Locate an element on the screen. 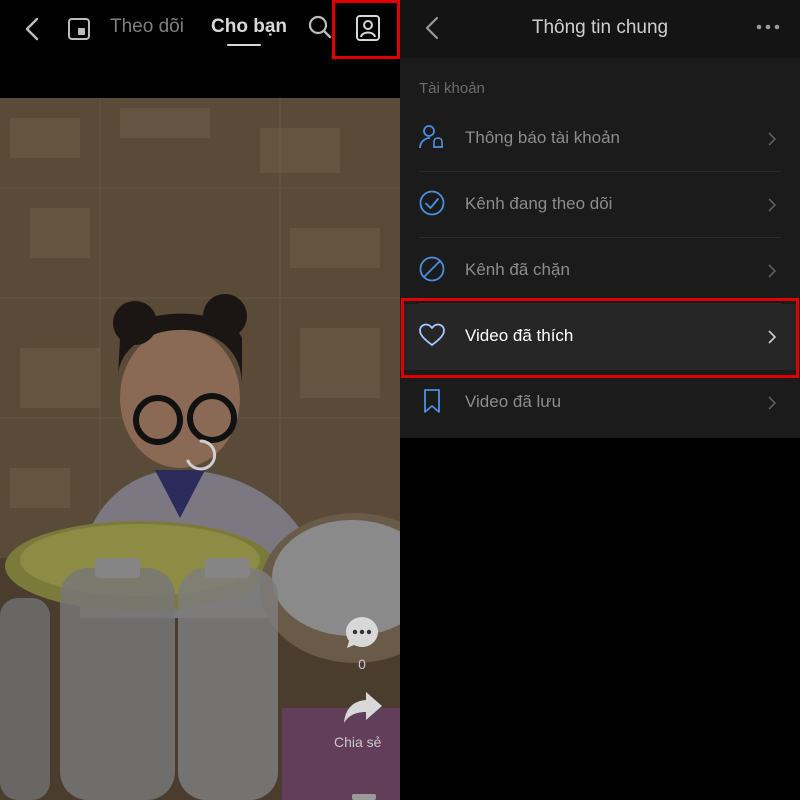 The height and width of the screenshot is (800, 800). menu-item-label: Video đã thích is located at coordinates (519, 335).